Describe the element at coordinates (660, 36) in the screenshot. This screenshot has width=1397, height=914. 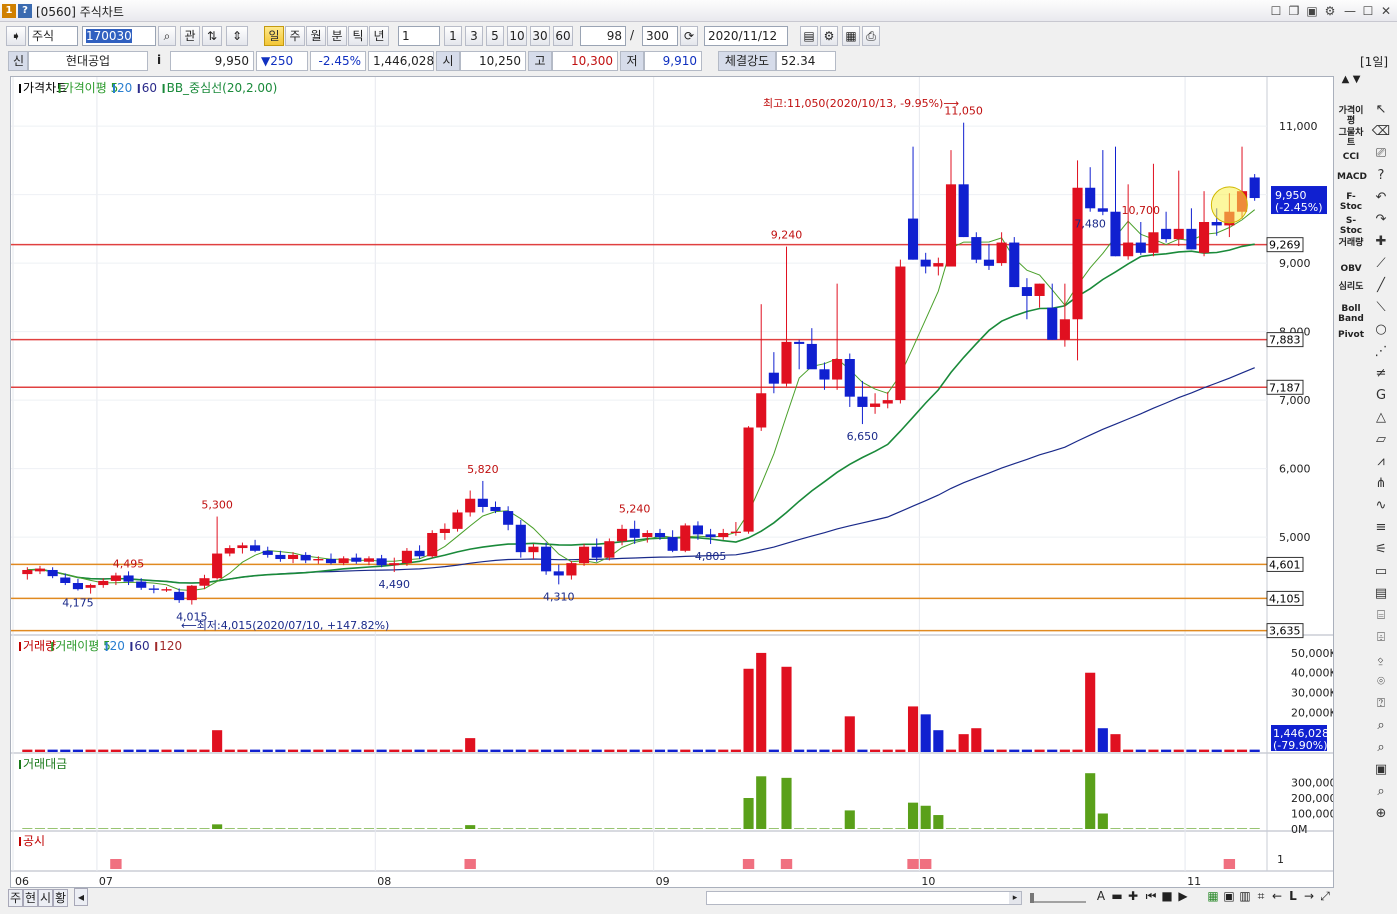
I see `total-count-input: 300` at that location.